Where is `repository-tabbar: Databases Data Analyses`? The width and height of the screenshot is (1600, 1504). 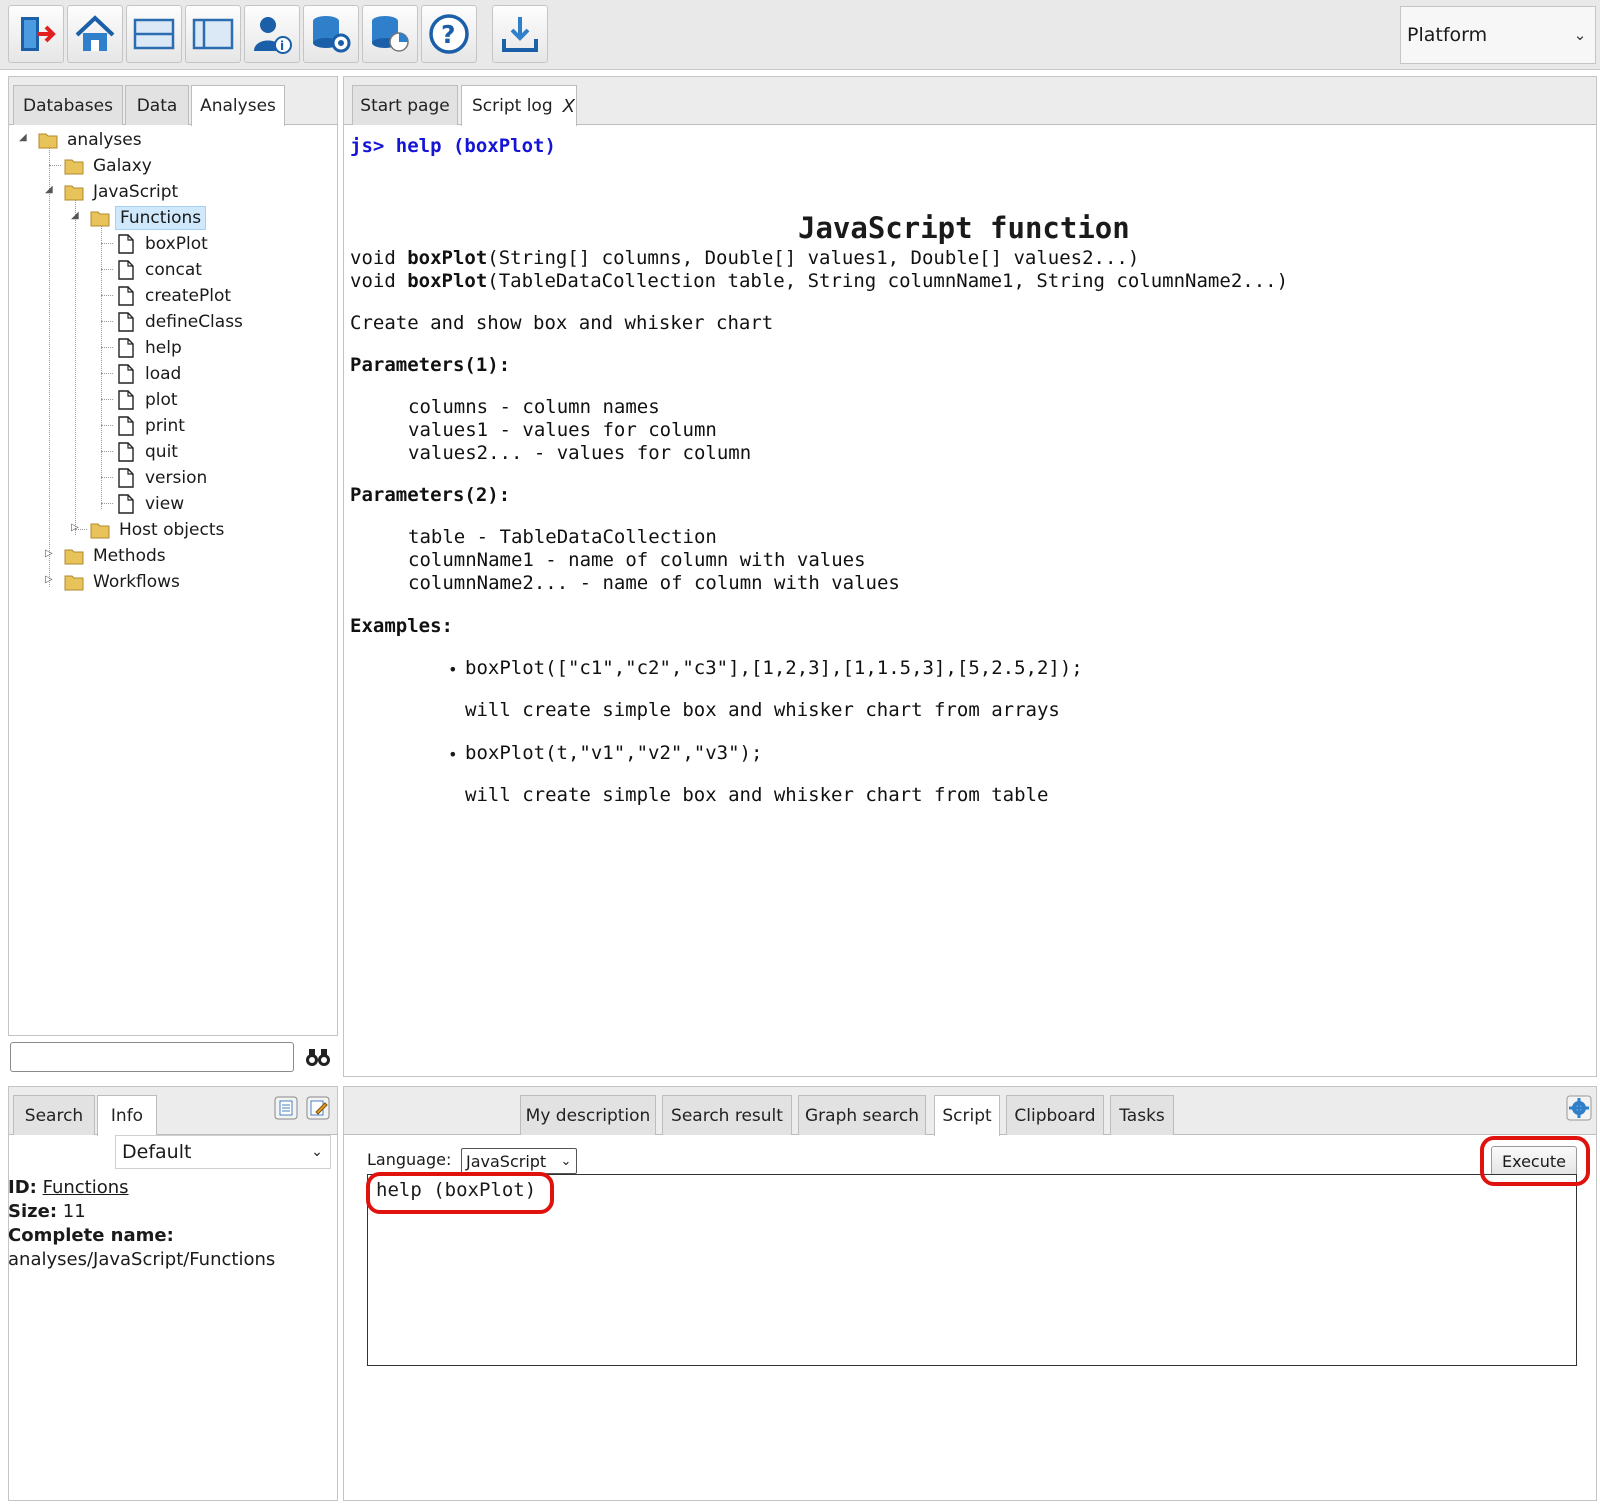
repository-tabbar: Databases Data Analyses is located at coordinates (173, 101).